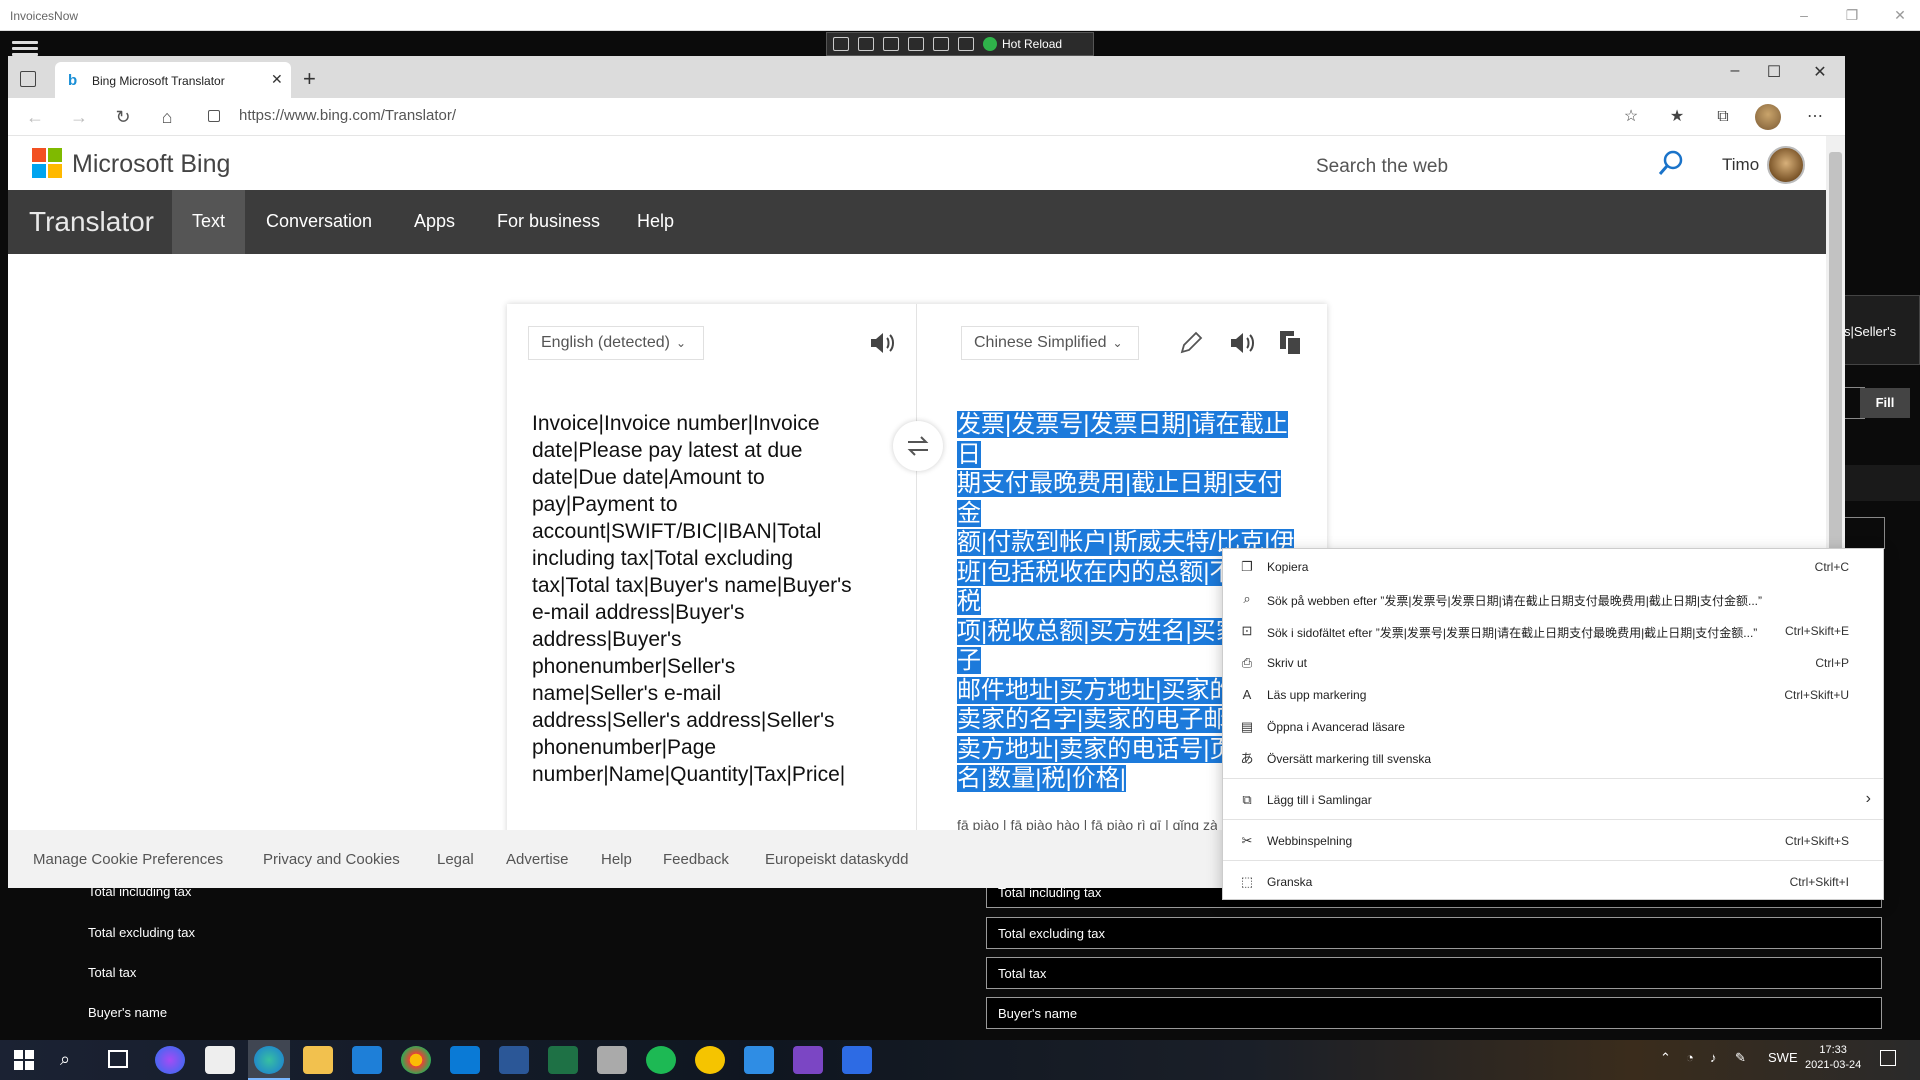  I want to click on forward-icon: →, so click(79, 117).